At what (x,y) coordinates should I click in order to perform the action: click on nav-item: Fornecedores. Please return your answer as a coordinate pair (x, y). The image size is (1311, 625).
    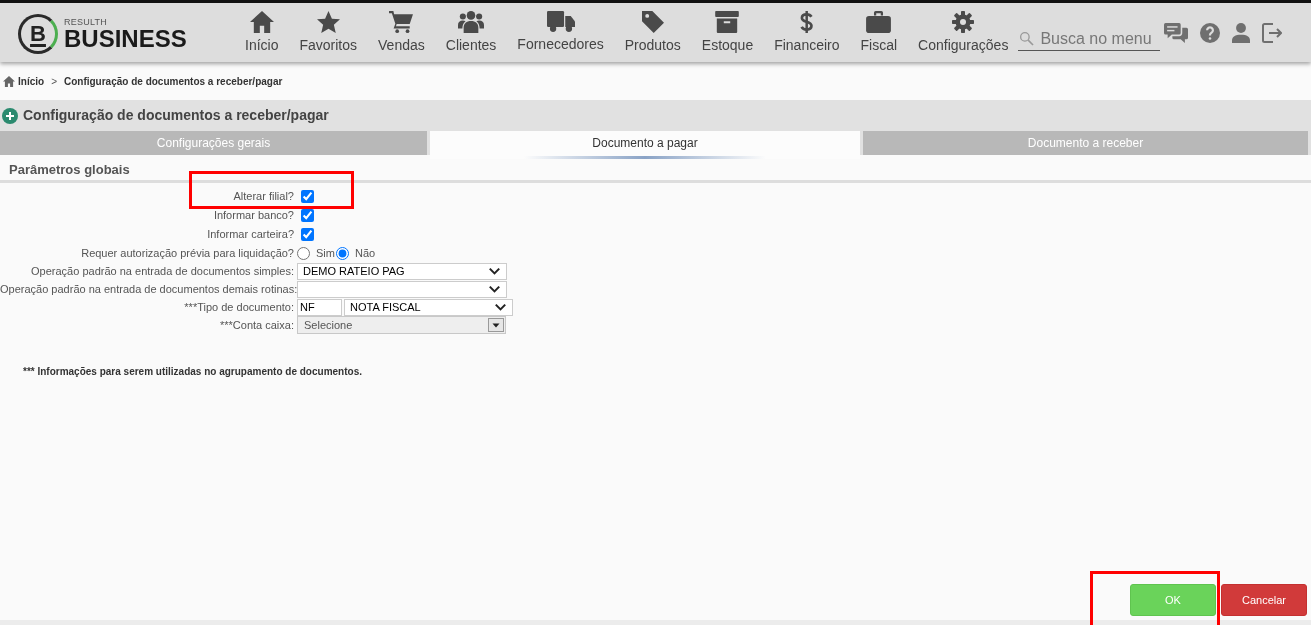
    Looking at the image, I should click on (560, 32).